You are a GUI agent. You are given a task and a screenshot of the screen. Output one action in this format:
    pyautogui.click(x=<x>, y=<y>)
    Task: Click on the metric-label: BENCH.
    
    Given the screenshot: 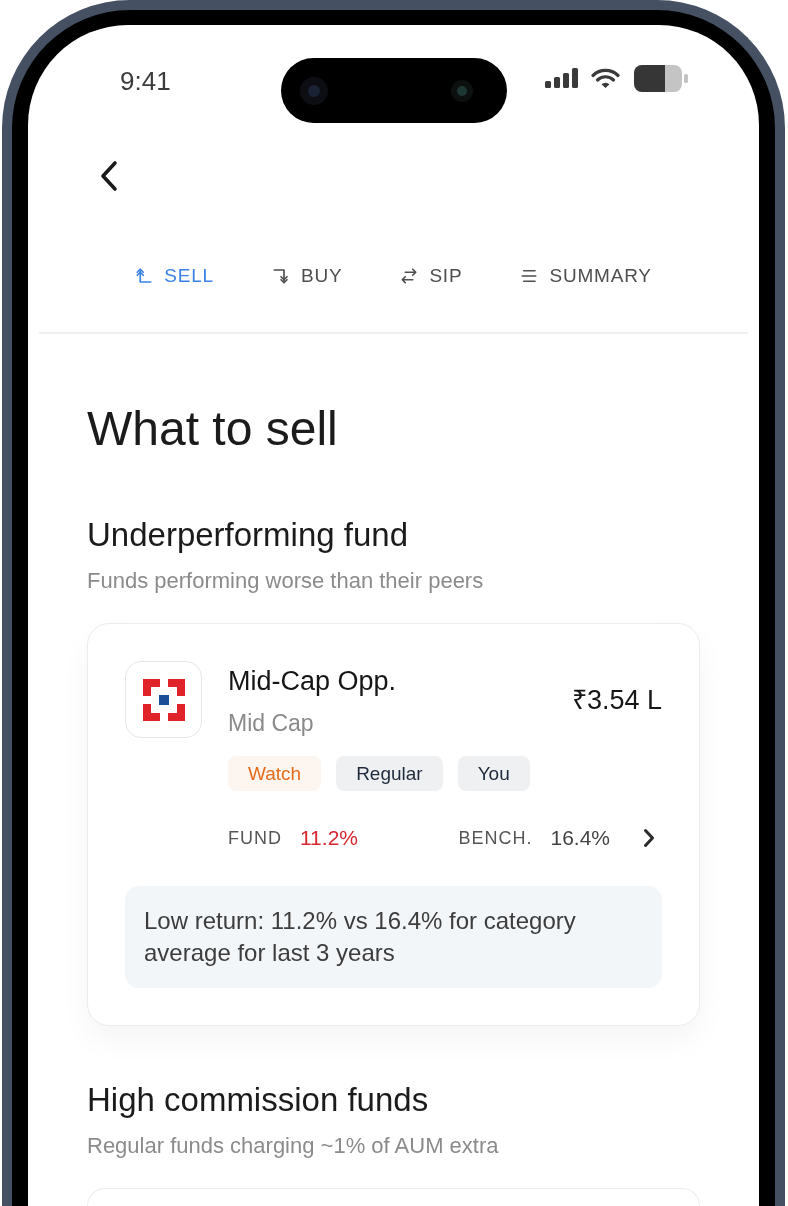 What is the action you would take?
    pyautogui.click(x=495, y=838)
    